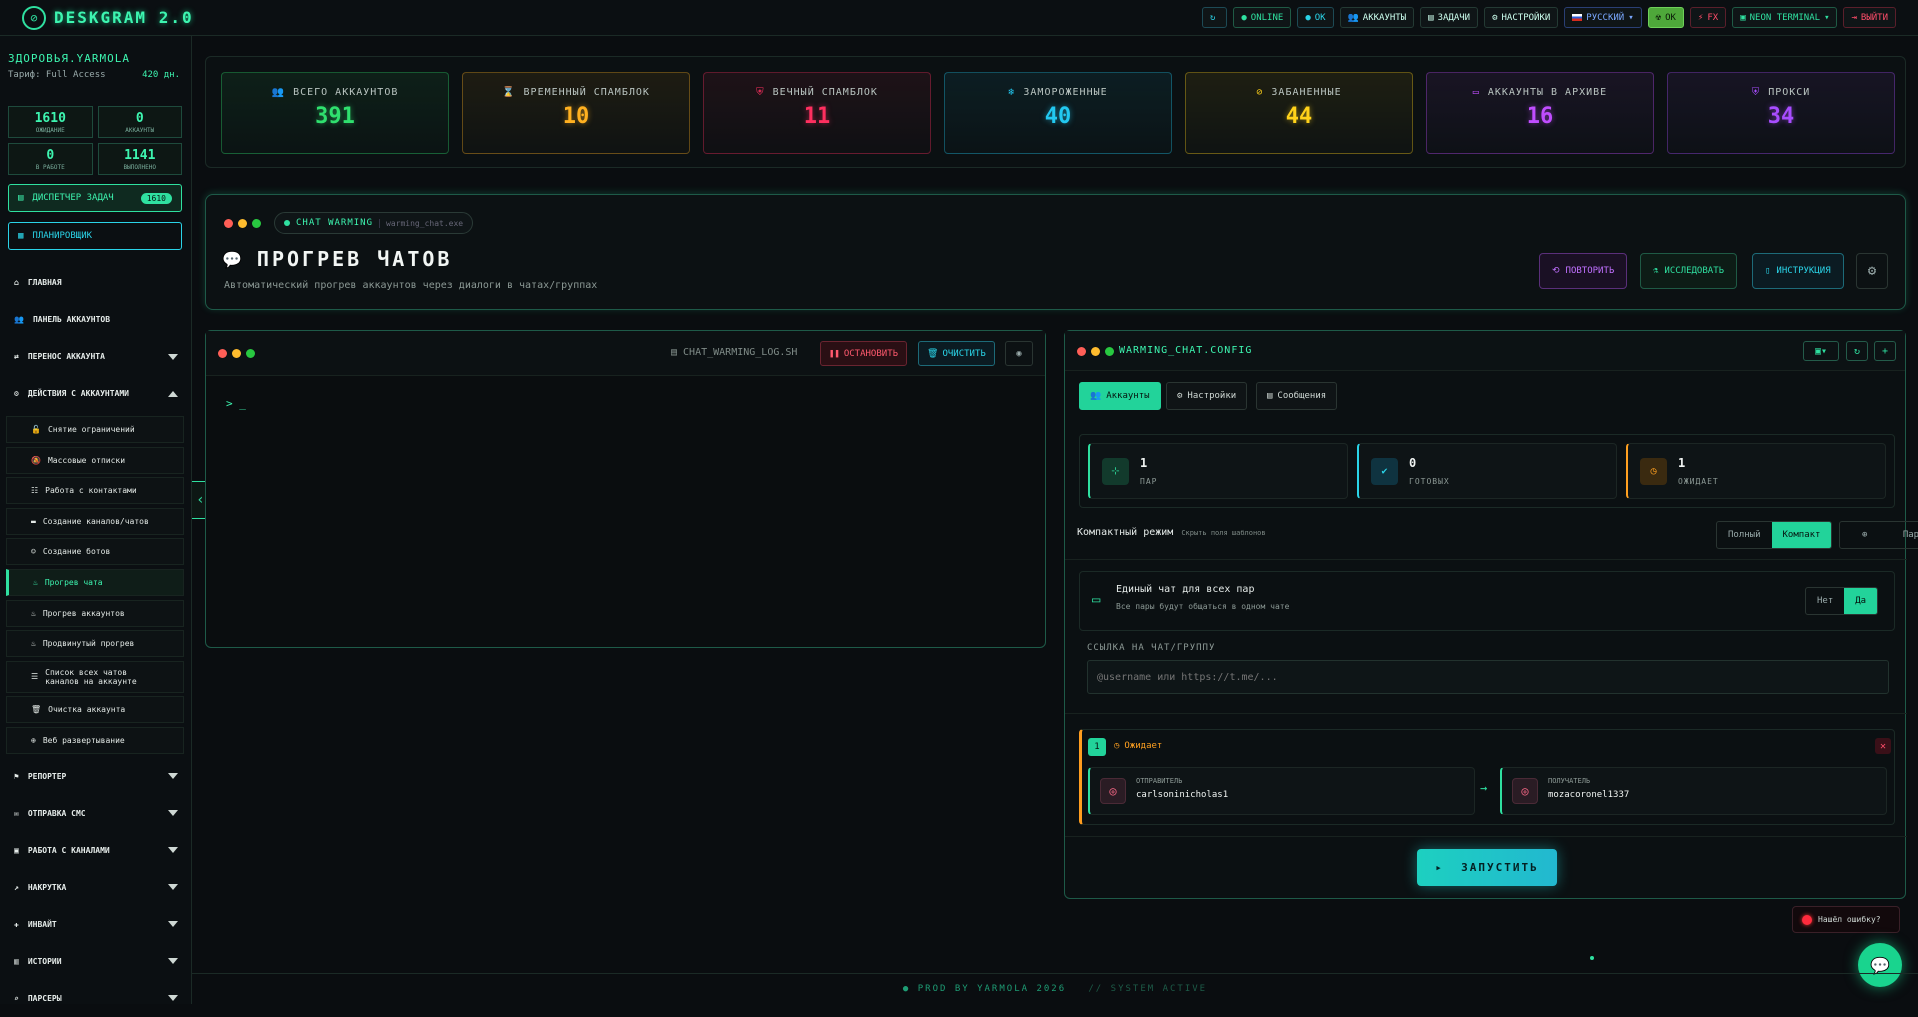 Image resolution: width=1918 pixels, height=1017 pixels. What do you see at coordinates (1781, 113) in the screenshot?
I see `stat-card-proxy: ⛨ ПРОКСИ 34` at bounding box center [1781, 113].